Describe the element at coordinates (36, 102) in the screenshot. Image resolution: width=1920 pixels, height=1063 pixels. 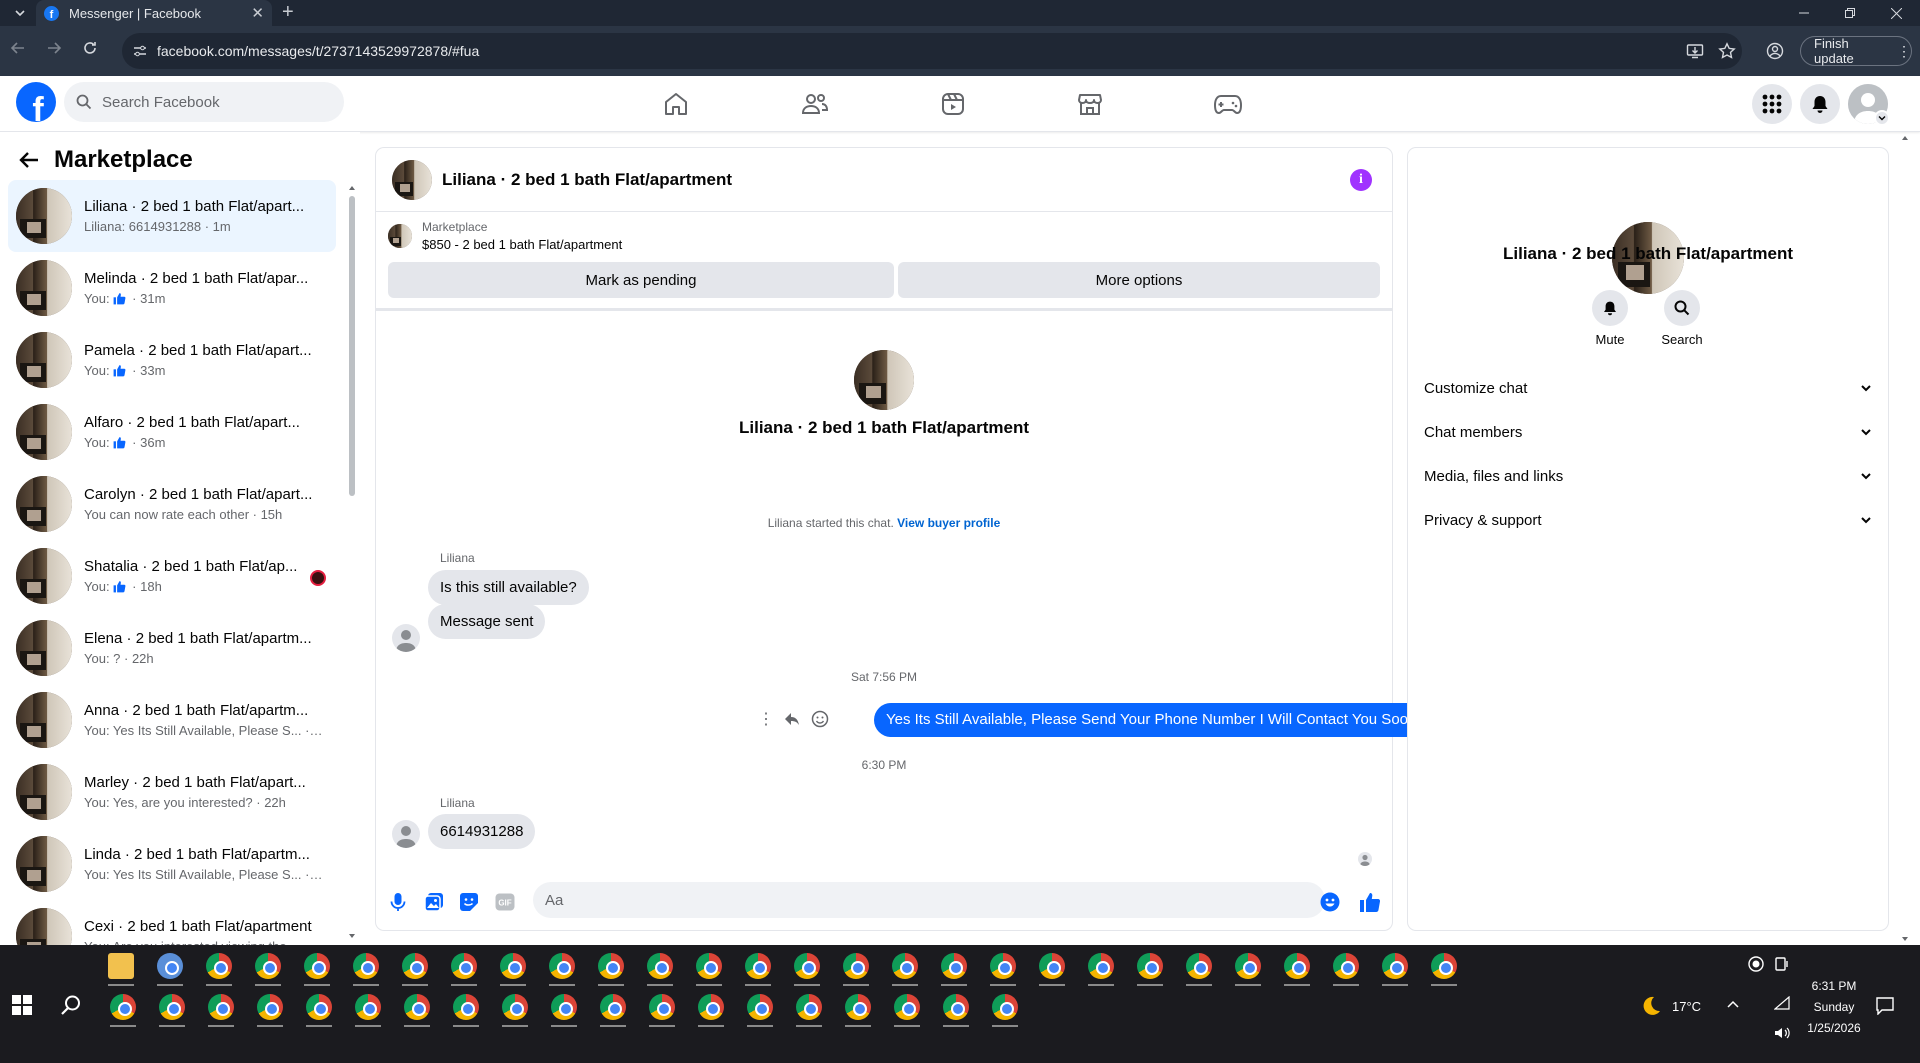
I see `facebook-logo: f` at that location.